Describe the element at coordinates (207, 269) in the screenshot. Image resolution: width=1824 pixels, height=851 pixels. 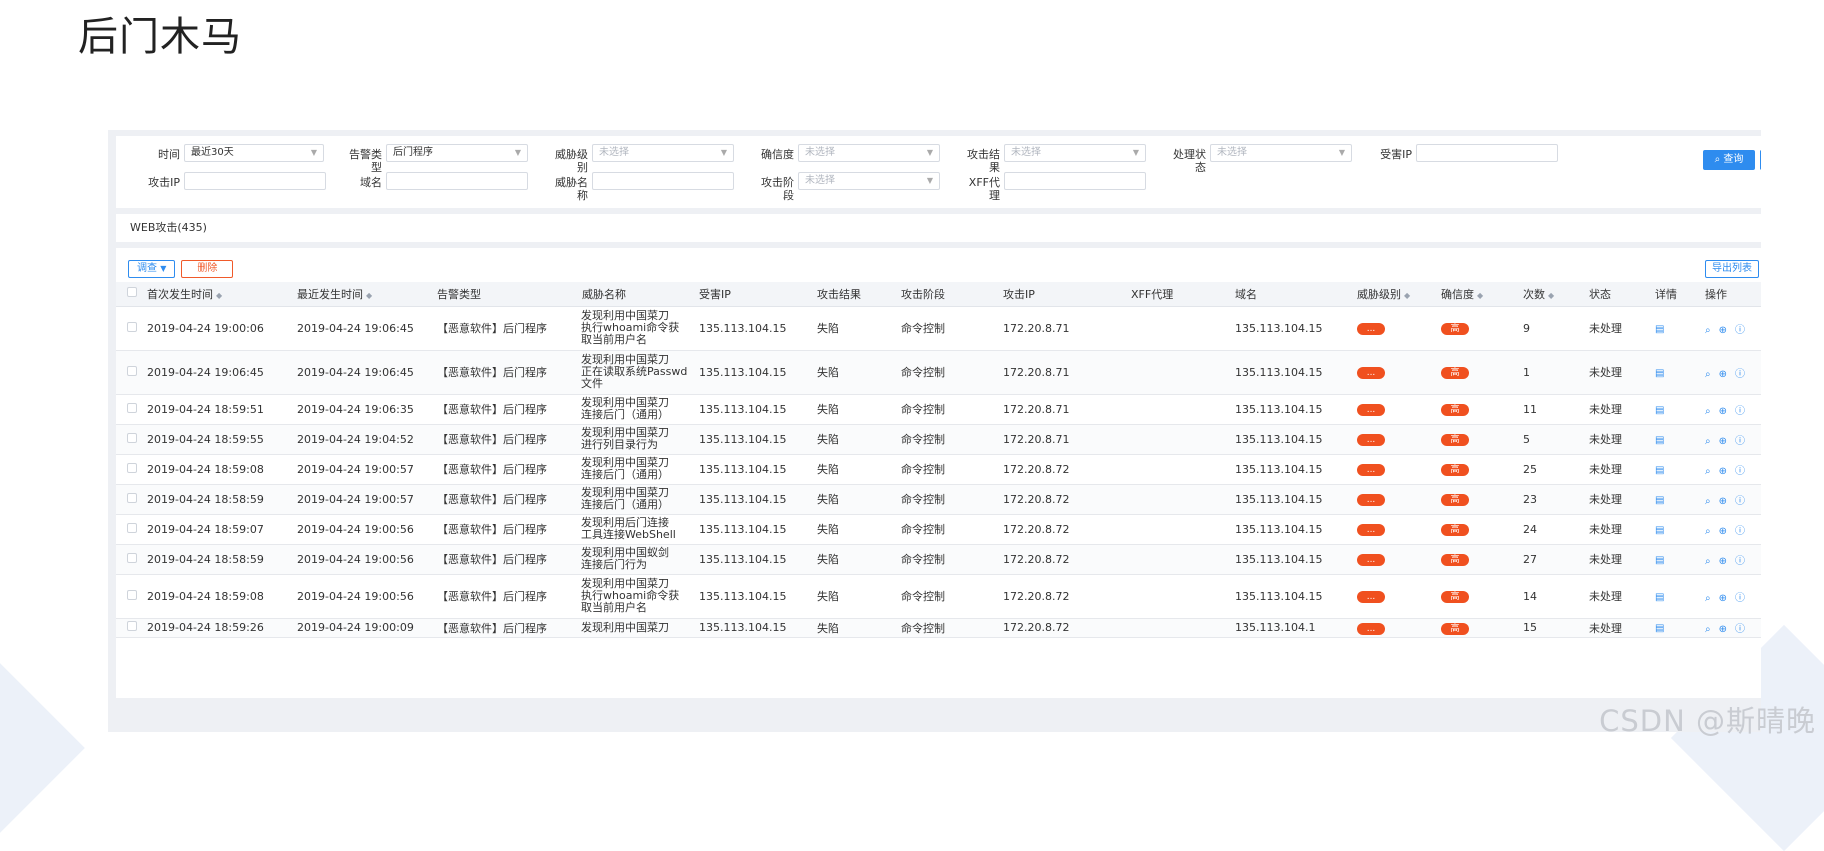
I see `delete-button: 删除` at that location.